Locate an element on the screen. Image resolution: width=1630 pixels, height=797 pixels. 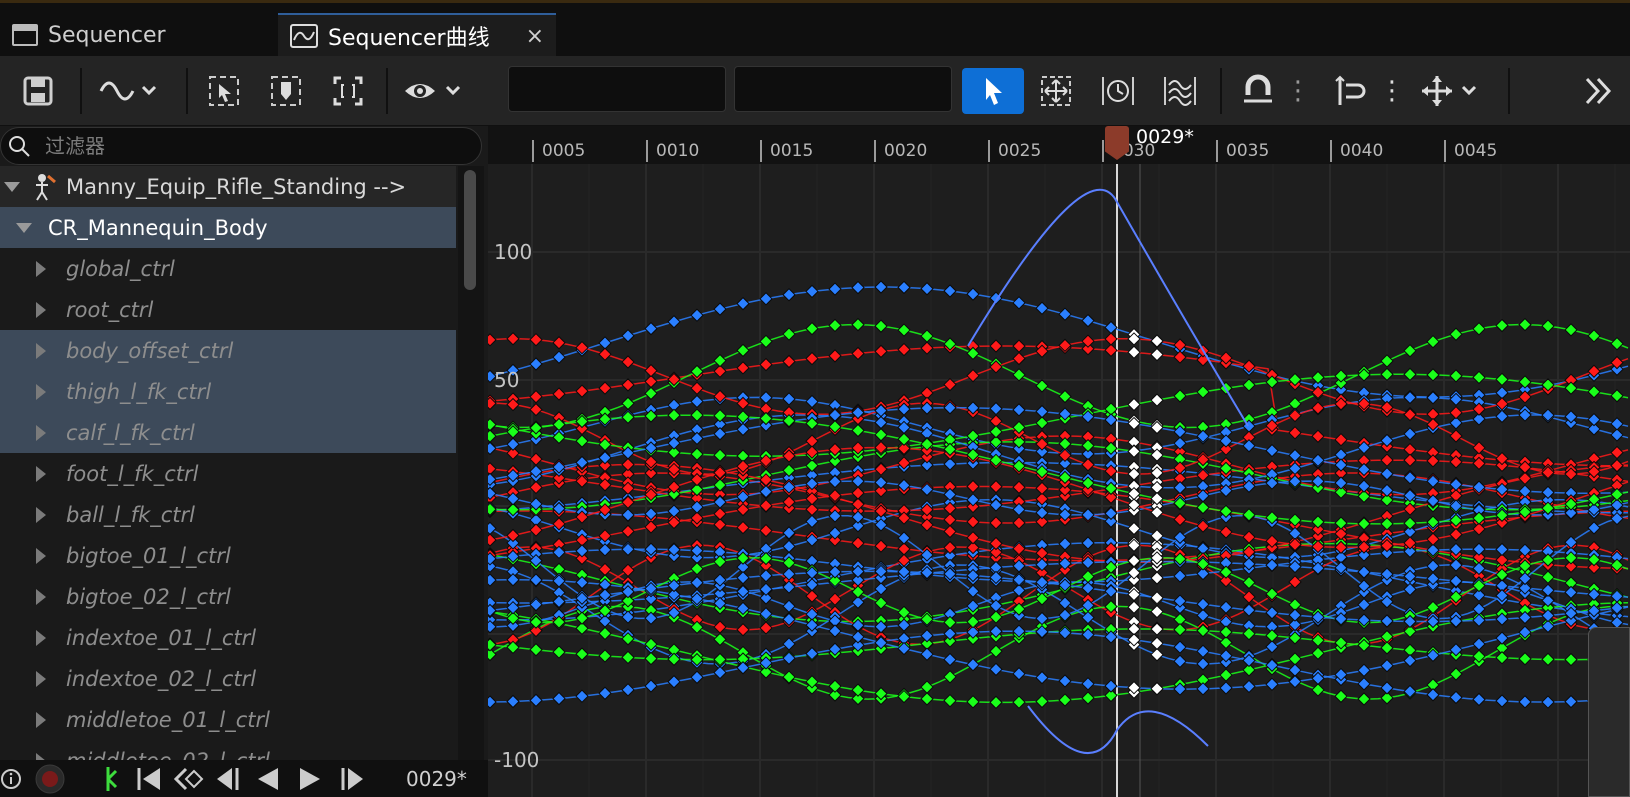
filter-search-box is located at coordinates (241, 146).